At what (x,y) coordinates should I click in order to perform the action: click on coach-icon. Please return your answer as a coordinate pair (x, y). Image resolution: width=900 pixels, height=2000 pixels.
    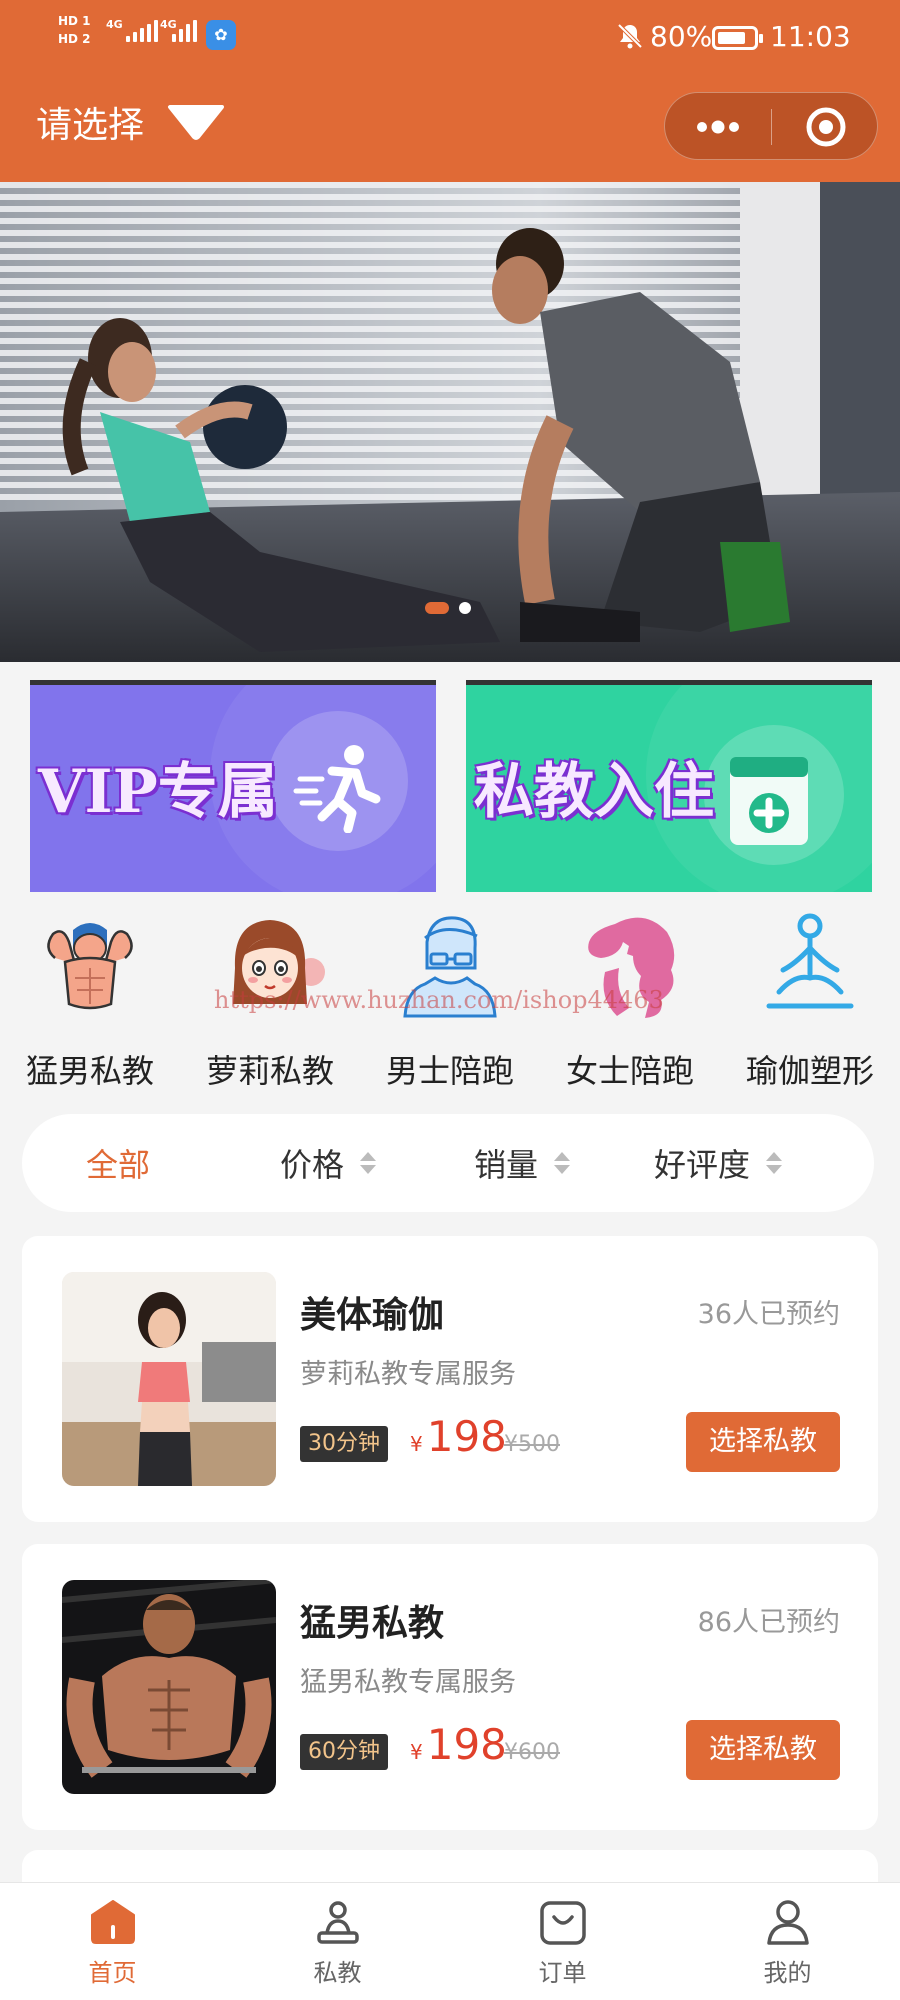
    Looking at the image, I should click on (338, 1922).